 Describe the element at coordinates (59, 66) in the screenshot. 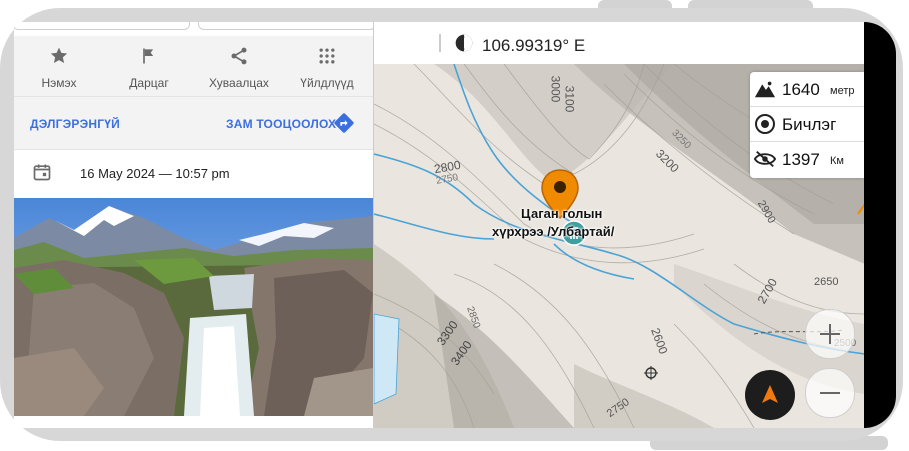

I see `add-favorite-button: Нэмэх` at that location.